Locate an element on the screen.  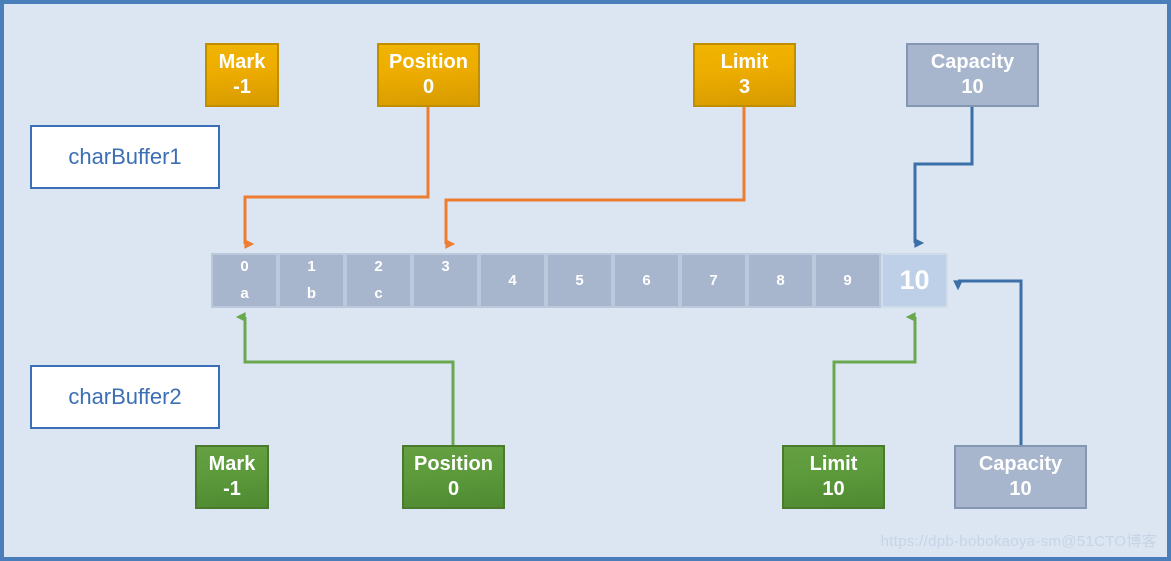
cell-value: a is located at coordinates (244, 293).